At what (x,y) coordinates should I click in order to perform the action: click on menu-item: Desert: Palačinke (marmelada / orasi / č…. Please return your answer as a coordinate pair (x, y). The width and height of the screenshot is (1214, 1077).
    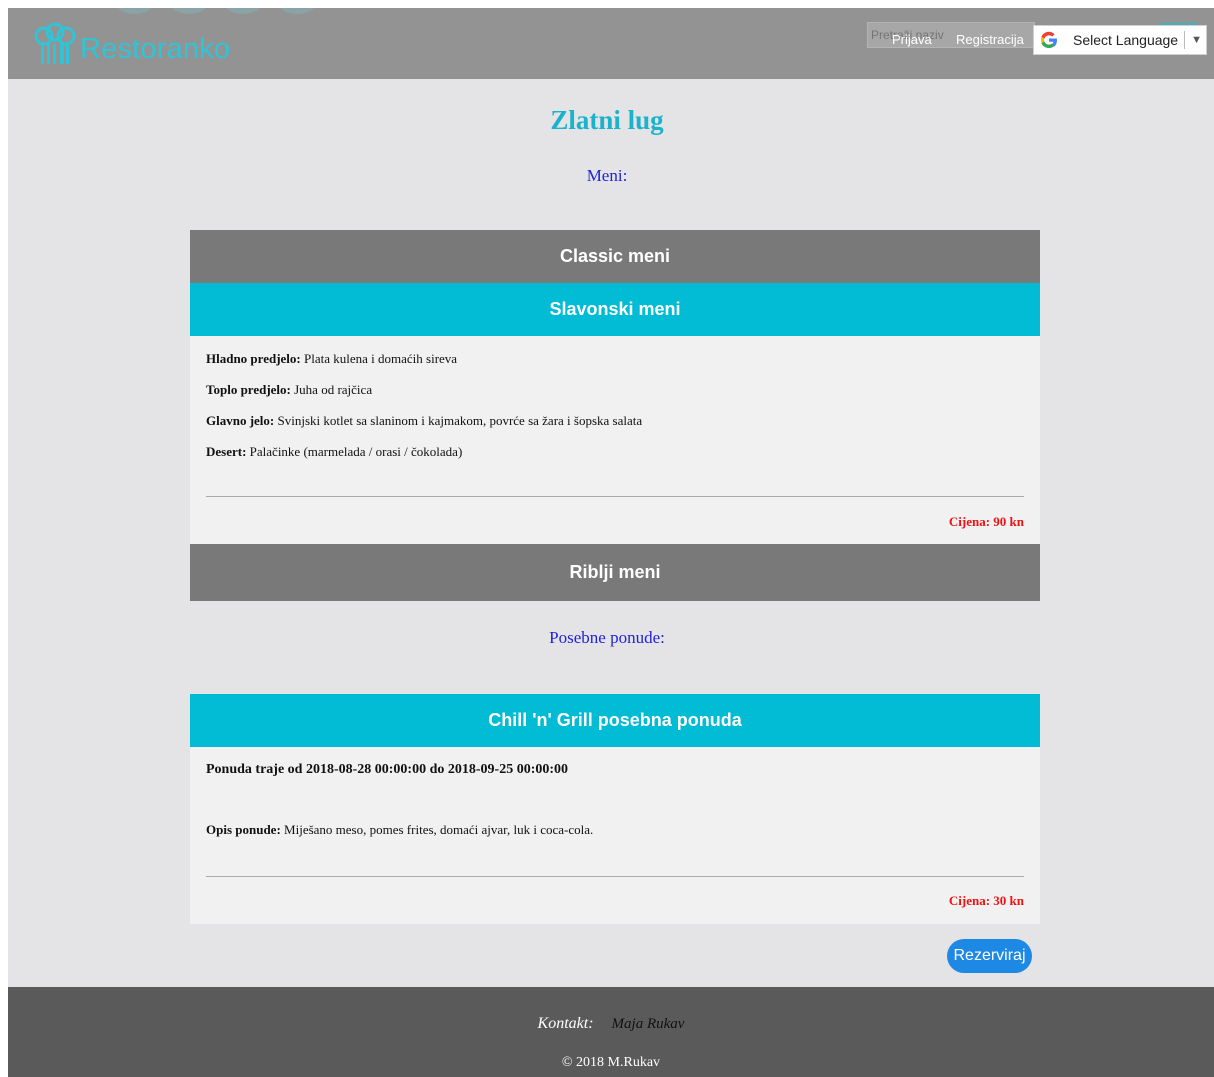
    Looking at the image, I should click on (334, 451).